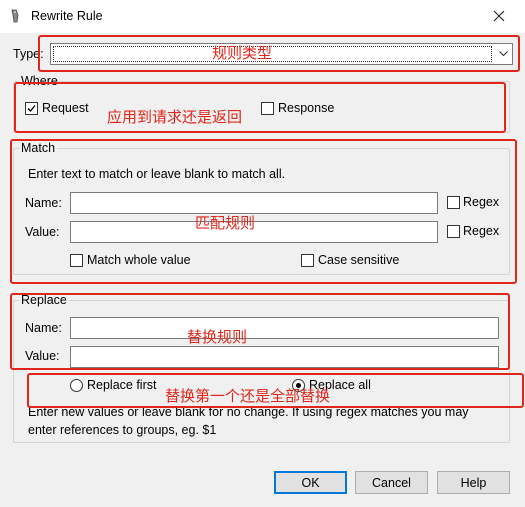 This screenshot has width=525, height=507. What do you see at coordinates (391, 482) in the screenshot?
I see `cancel-button: Cancel` at bounding box center [391, 482].